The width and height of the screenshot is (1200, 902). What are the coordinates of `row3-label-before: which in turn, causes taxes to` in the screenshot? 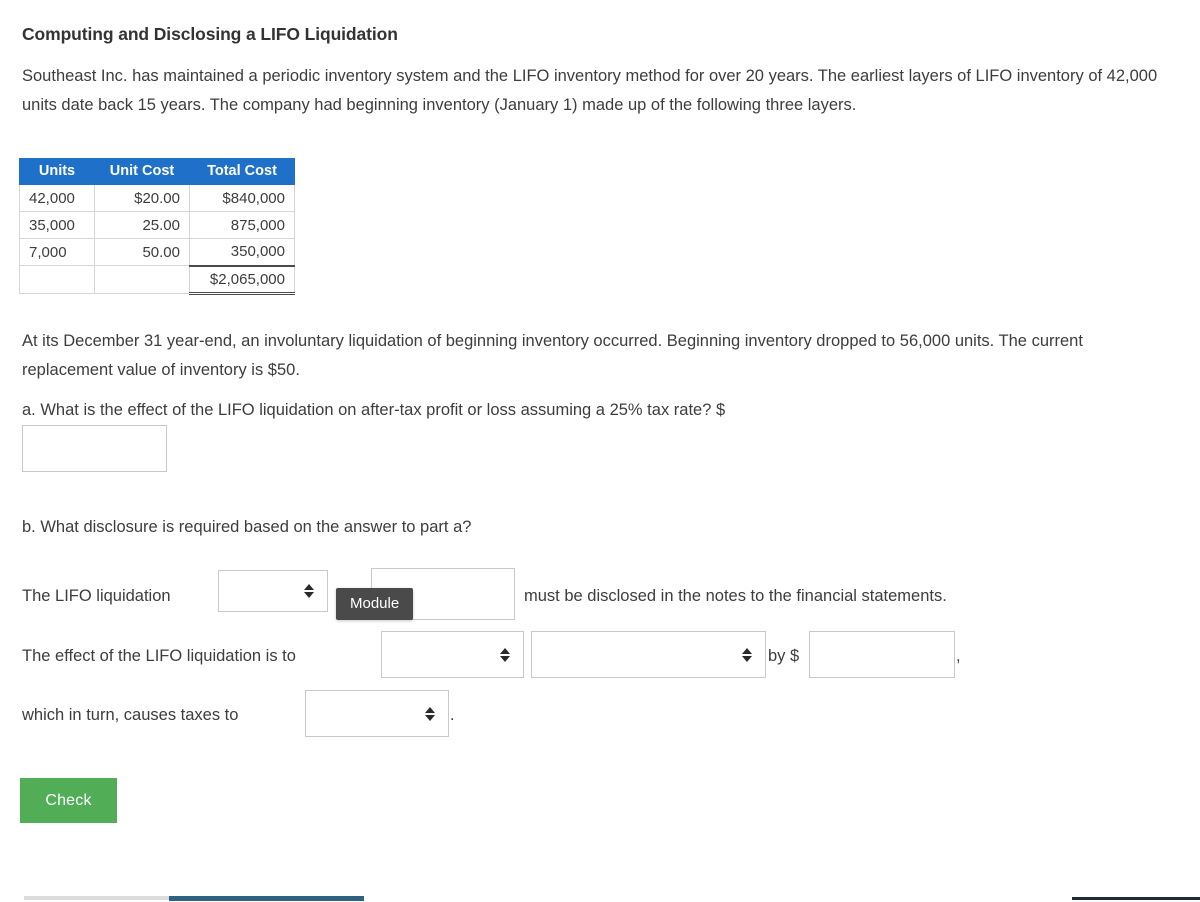 It's located at (130, 715).